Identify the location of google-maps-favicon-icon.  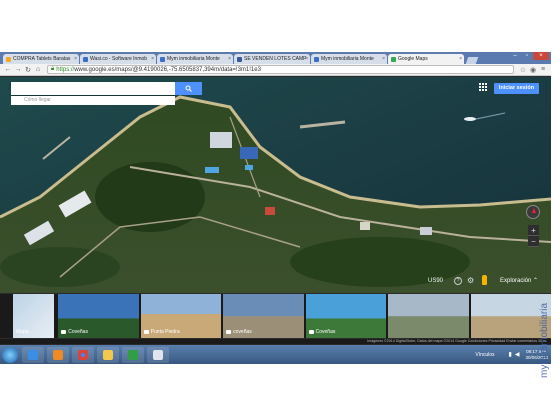
(393, 59).